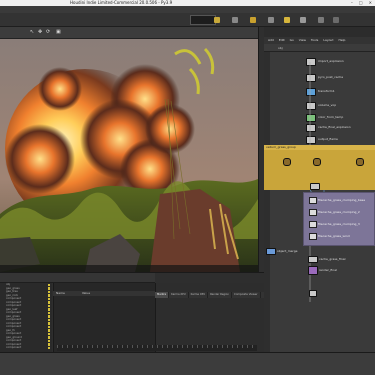 The image size is (375, 375). I want to click on menu-view: View, so click(302, 40).